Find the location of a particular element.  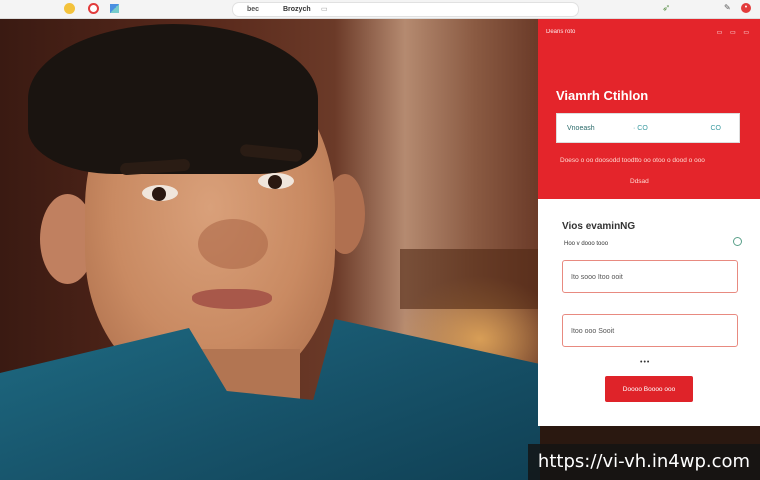

search-input: Vnoeash · CO CO is located at coordinates (648, 128).